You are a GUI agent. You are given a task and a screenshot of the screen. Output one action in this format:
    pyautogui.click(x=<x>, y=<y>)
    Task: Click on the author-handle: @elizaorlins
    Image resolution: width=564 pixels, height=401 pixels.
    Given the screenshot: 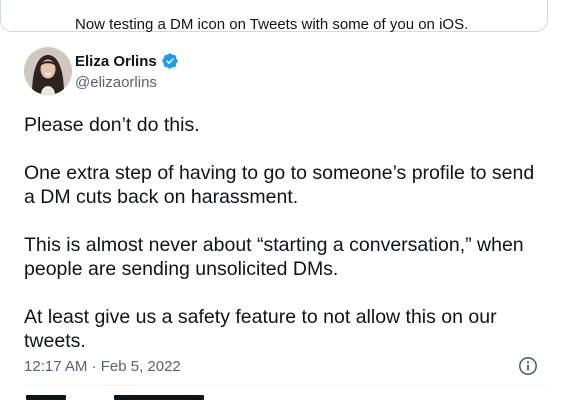 What is the action you would take?
    pyautogui.click(x=116, y=82)
    